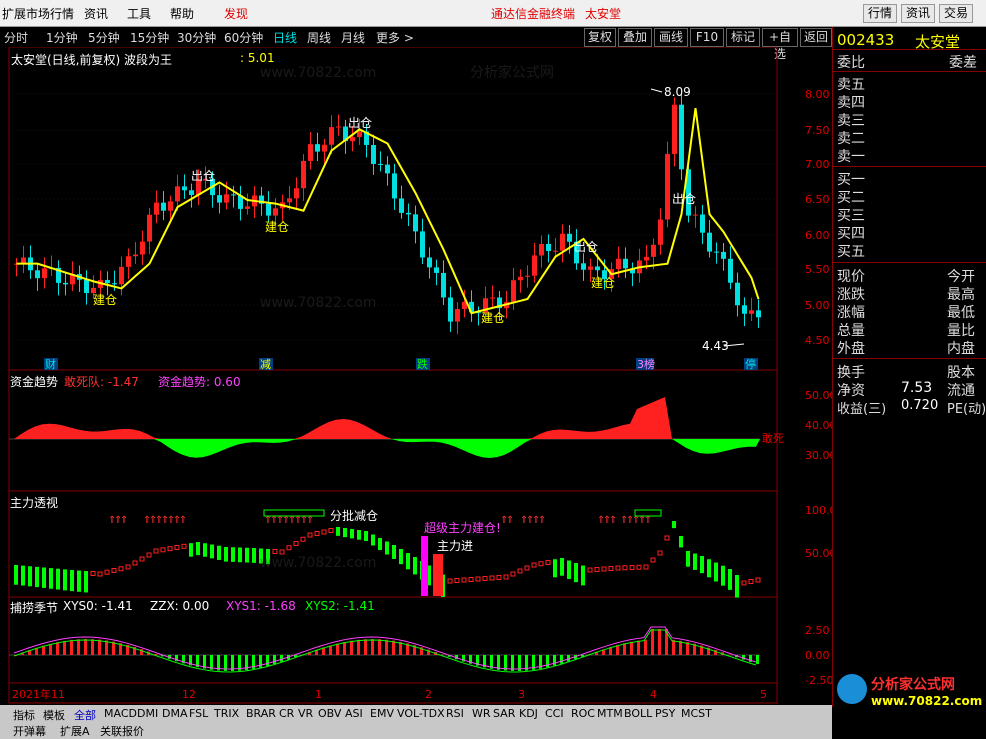 This screenshot has height=739, width=986. I want to click on stat-label: 内盘, so click(961, 349).